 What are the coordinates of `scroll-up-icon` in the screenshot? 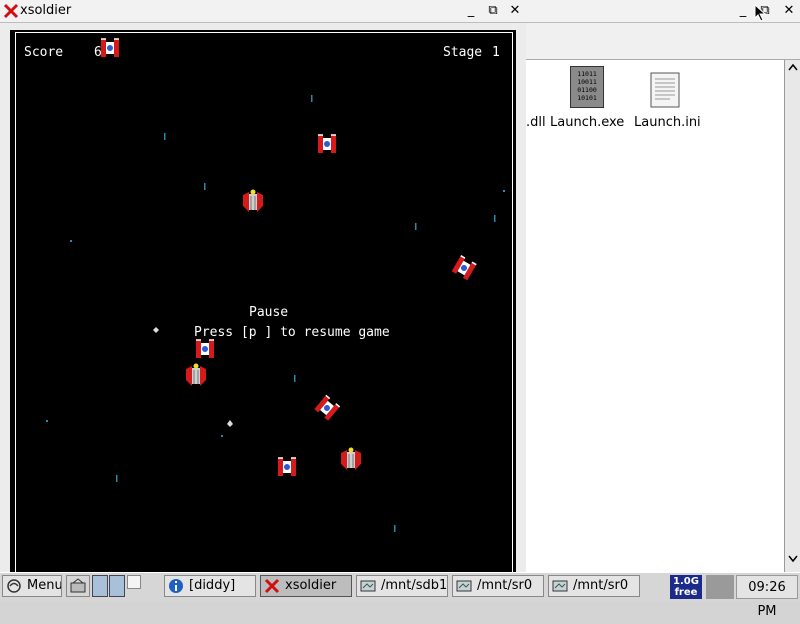 It's located at (793, 67).